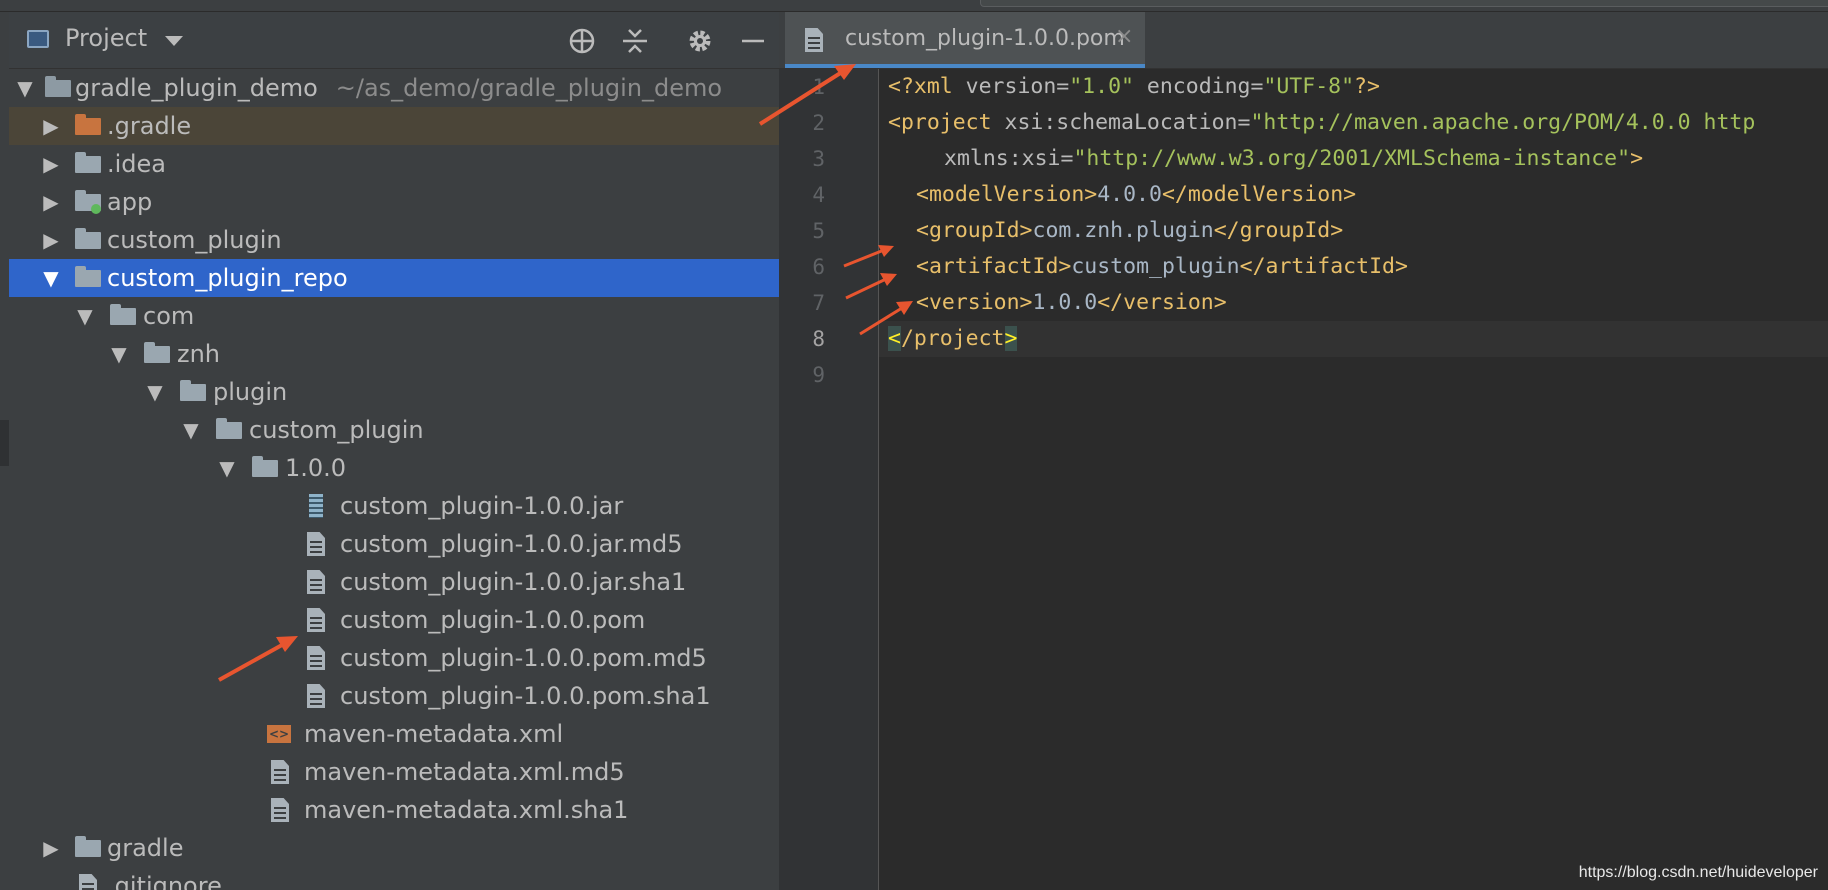  Describe the element at coordinates (914, 6) in the screenshot. I see `title-strip` at that location.